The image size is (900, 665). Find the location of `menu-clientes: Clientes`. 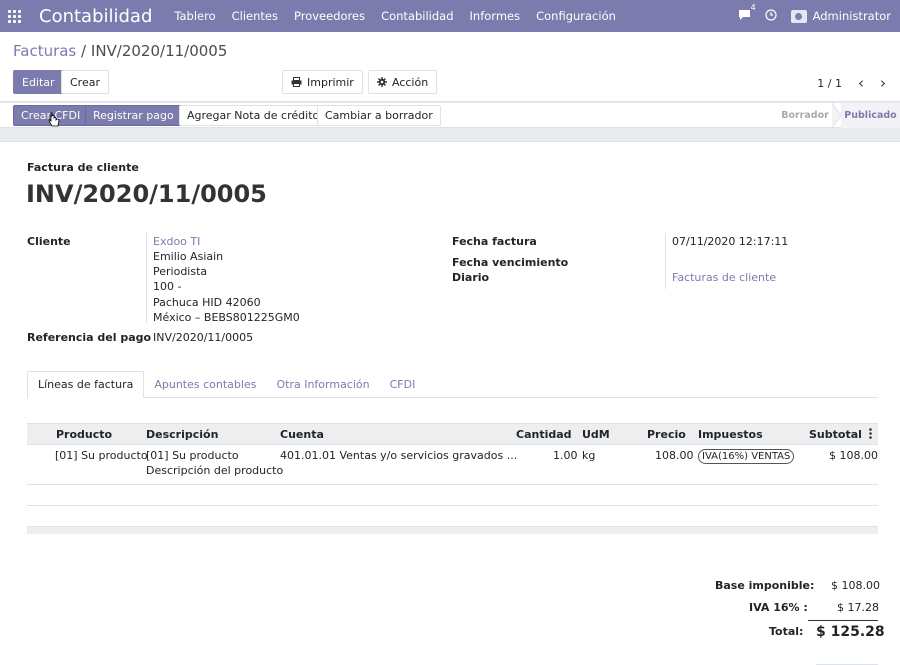

menu-clientes: Clientes is located at coordinates (255, 16).